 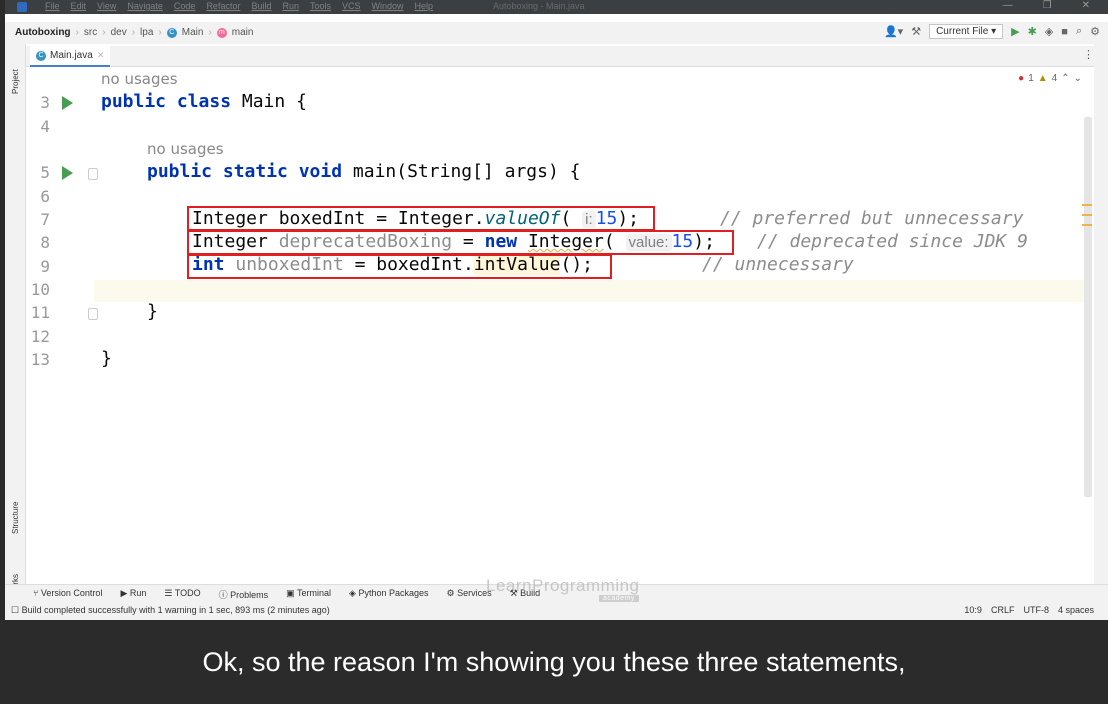 What do you see at coordinates (101, 55) in the screenshot?
I see `close-tab-icon: ✕` at bounding box center [101, 55].